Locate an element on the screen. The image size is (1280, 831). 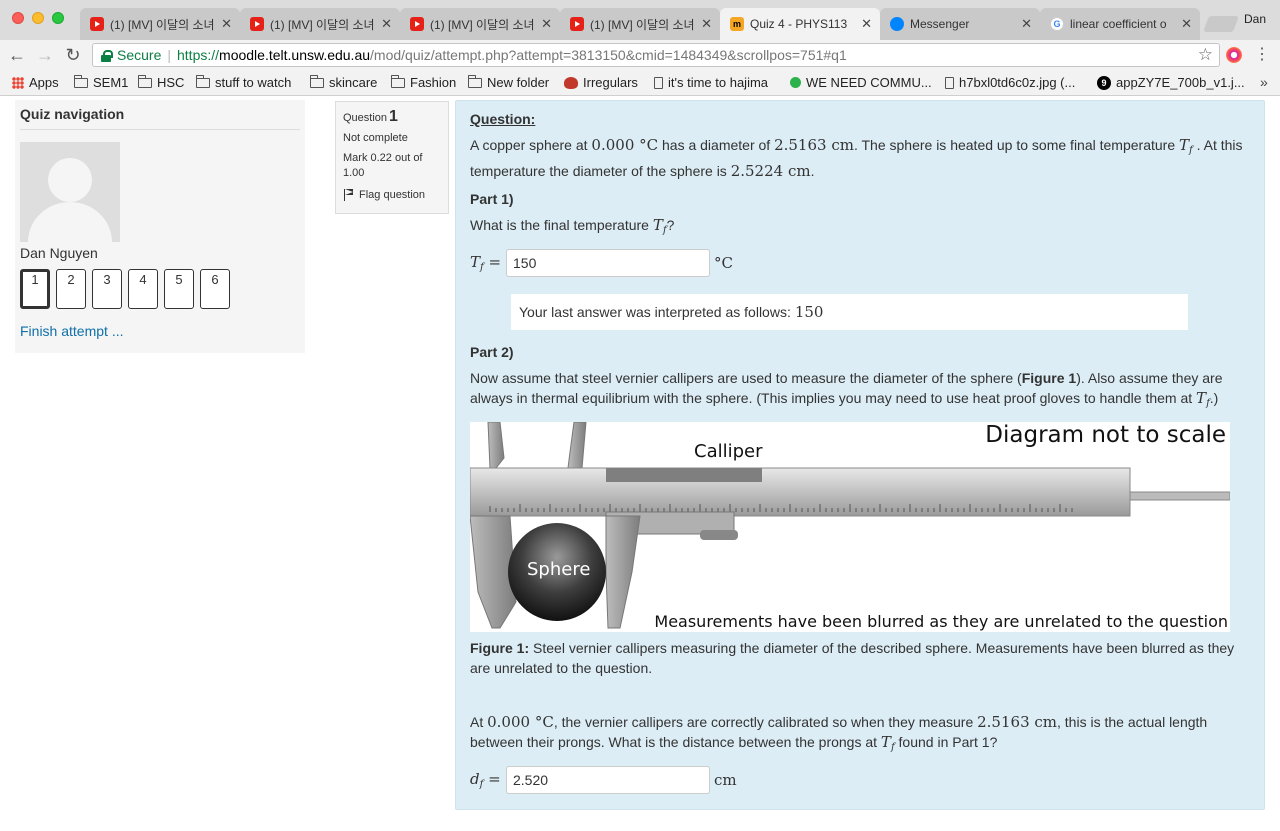
back-arrow-icon: ← is located at coordinates (17, 55).